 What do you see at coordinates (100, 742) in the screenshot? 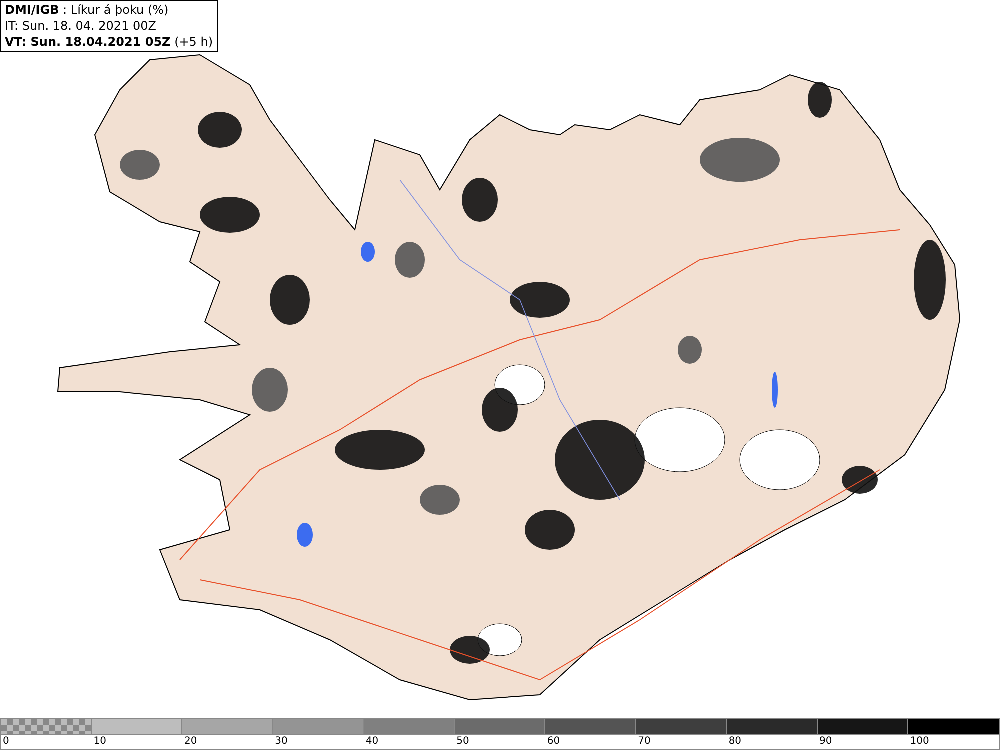
I see `scale-tick-label: 10` at bounding box center [100, 742].